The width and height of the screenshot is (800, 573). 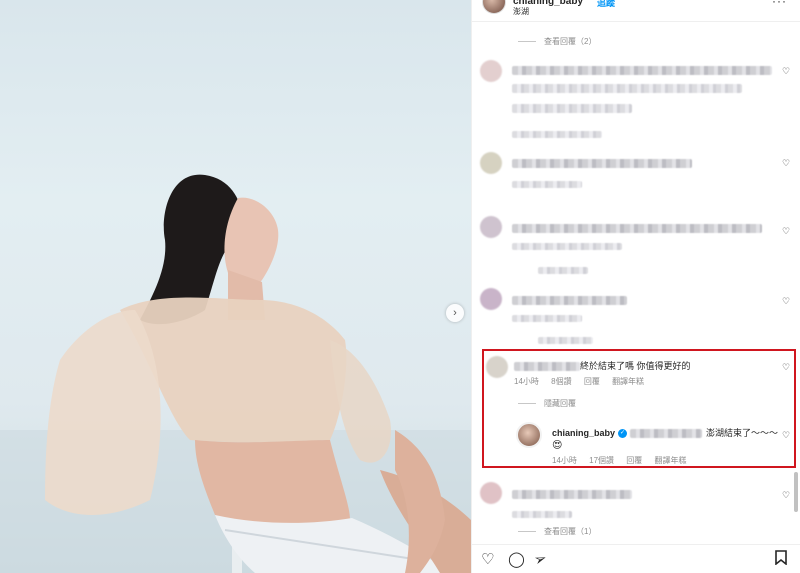 I want to click on owner-reply: chianing_baby ✓ 澎湖結束了～～～, so click(x=665, y=432).